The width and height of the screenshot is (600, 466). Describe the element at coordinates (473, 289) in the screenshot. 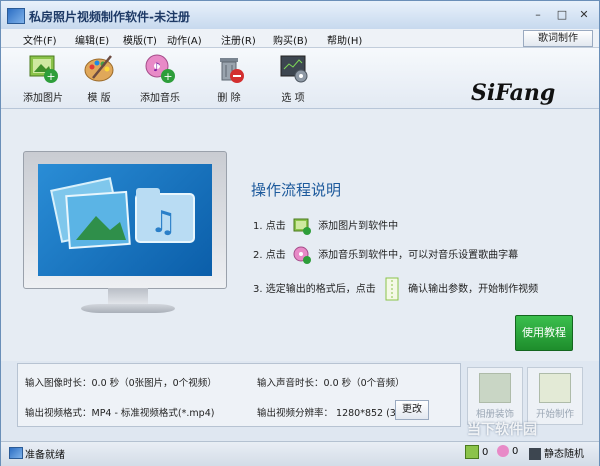

I see `step-3-suffix: 确认输出参数，开始制作视频` at that location.